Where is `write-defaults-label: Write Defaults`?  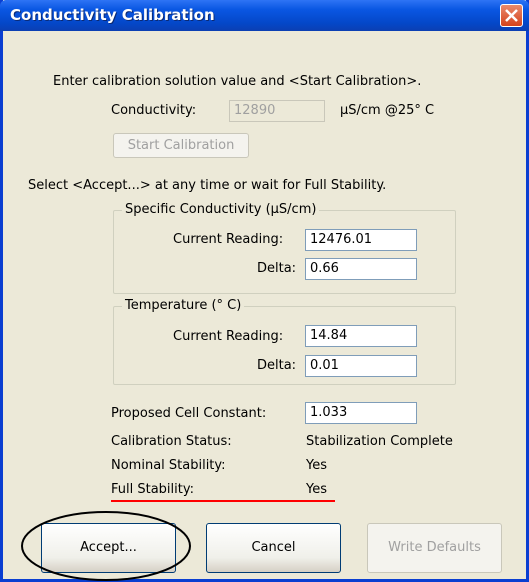 write-defaults-label: Write Defaults is located at coordinates (434, 547).